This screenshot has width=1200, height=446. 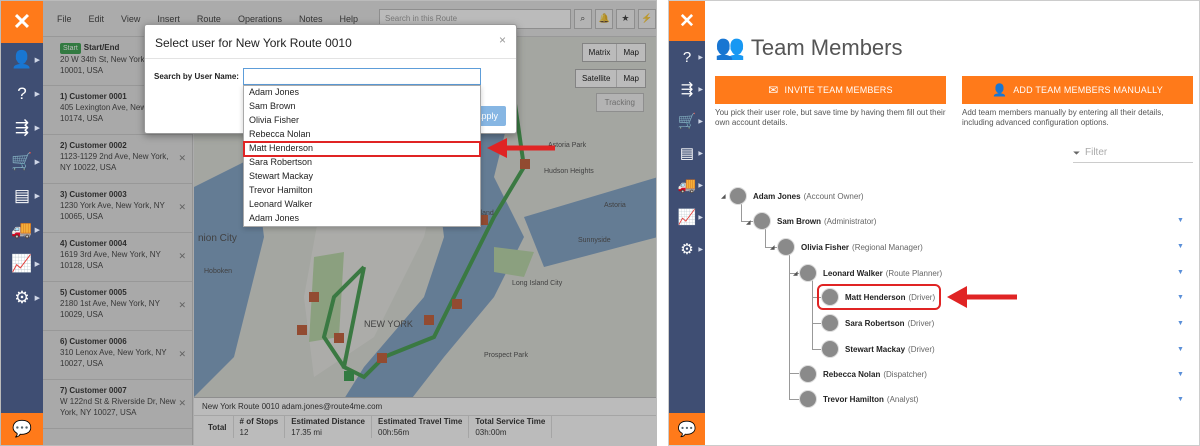 I want to click on dropdown-option: Rebecca Nolan, so click(x=362, y=135).